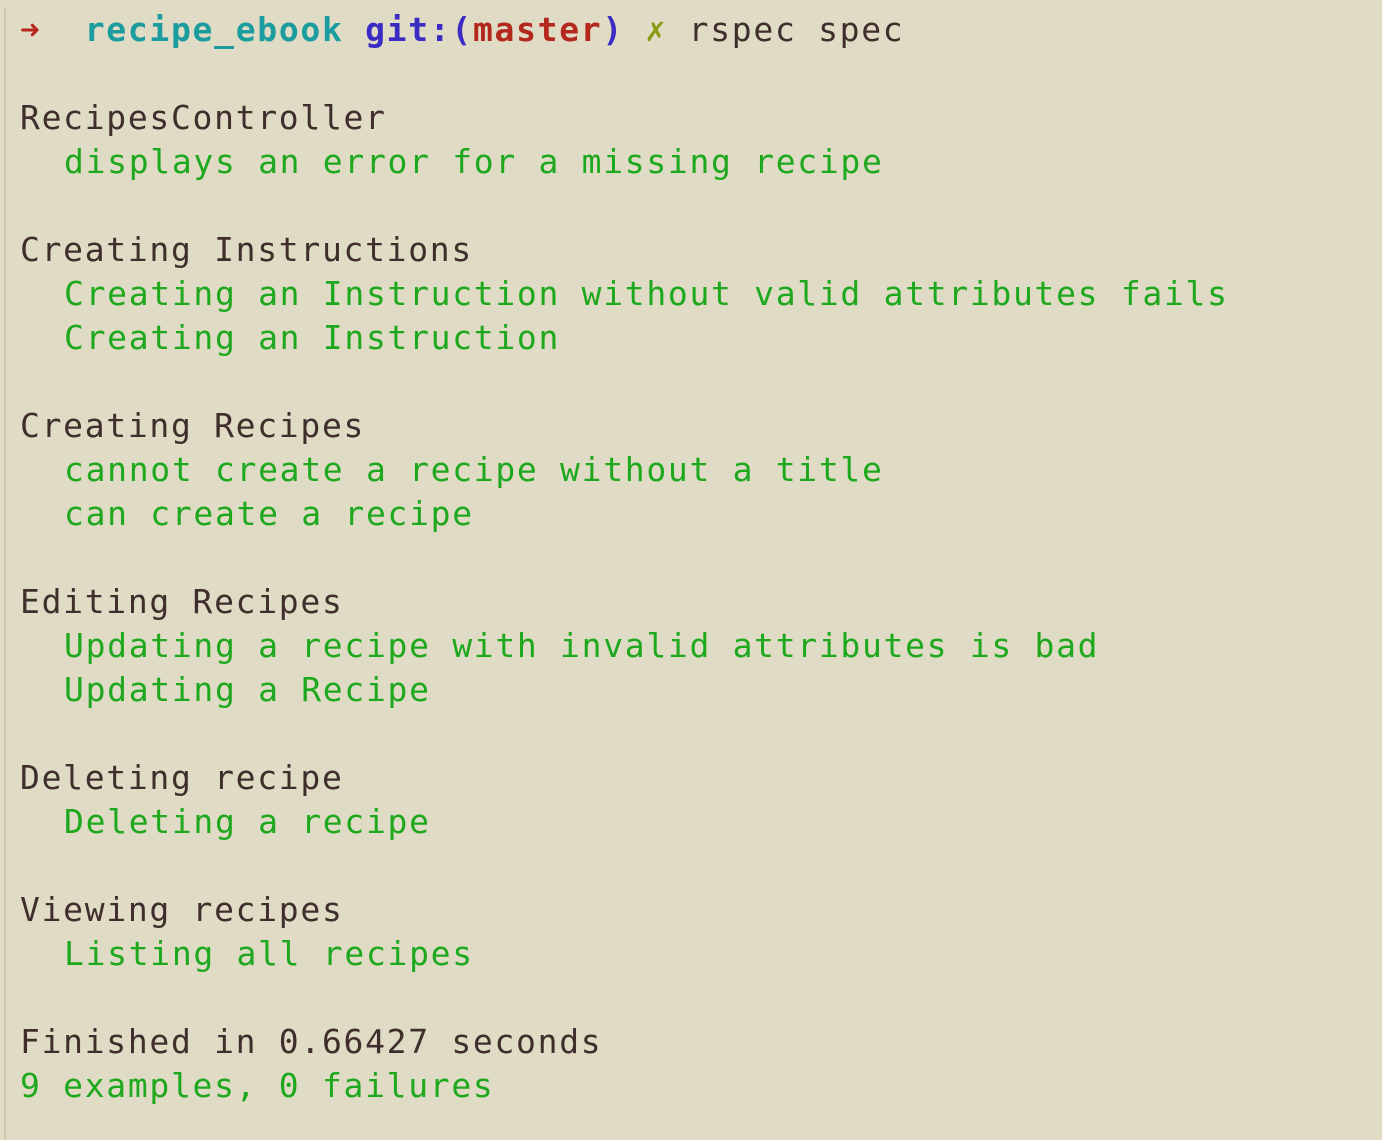 The image size is (1382, 1140). Describe the element at coordinates (257, 1085) in the screenshot. I see `test-summary: 9 examples, 0 failures` at that location.